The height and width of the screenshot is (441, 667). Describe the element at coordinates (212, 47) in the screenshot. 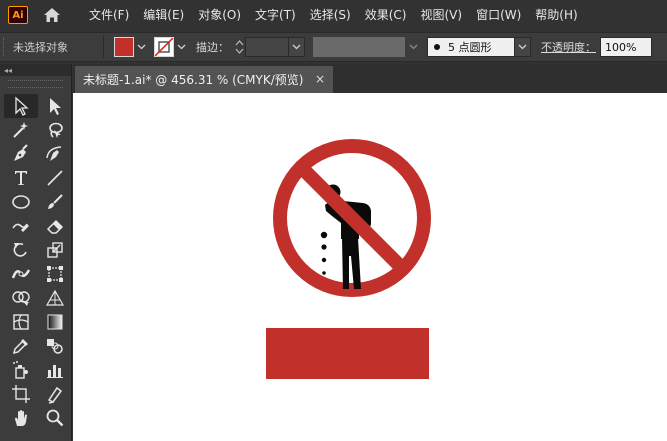

I see `stroke-label: 描边：` at that location.